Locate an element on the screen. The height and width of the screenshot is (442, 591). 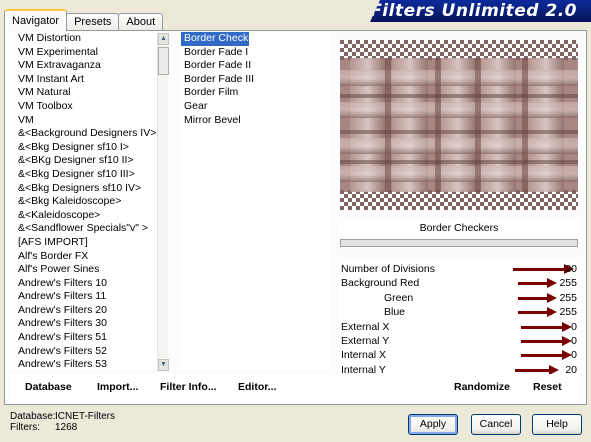
filter-item: Gear is located at coordinates (255, 107).